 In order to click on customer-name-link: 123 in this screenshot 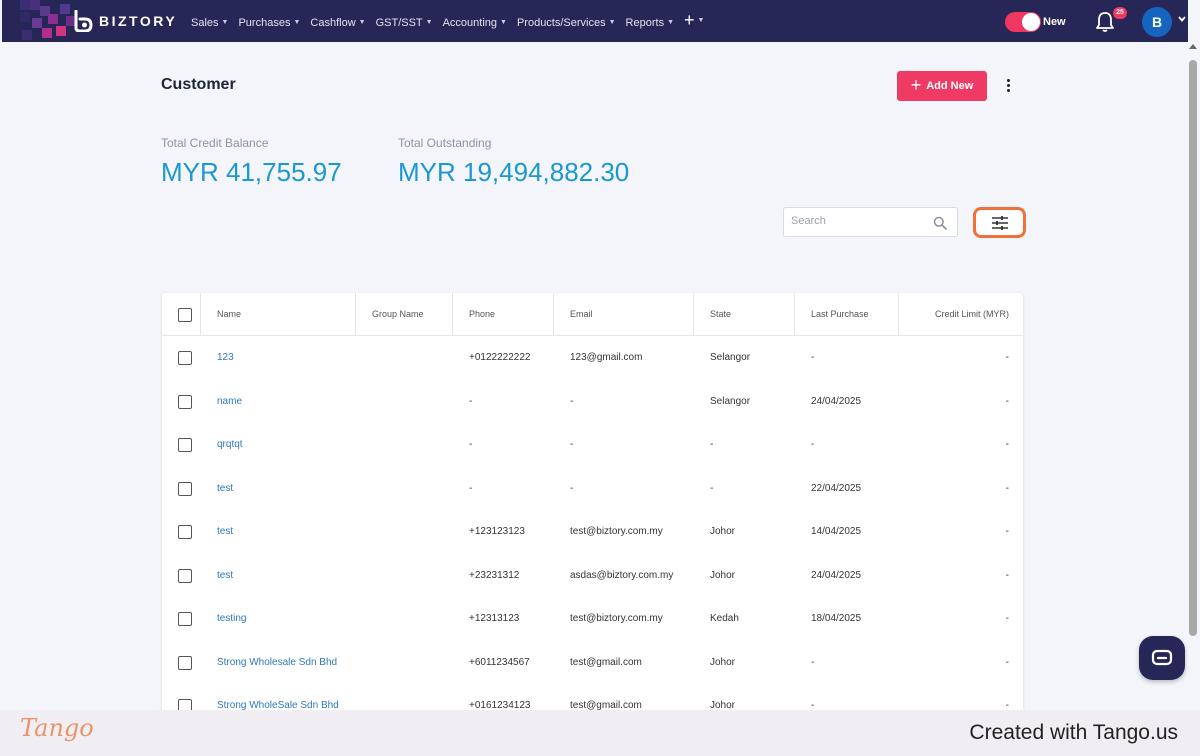, I will do `click(217, 358)`.